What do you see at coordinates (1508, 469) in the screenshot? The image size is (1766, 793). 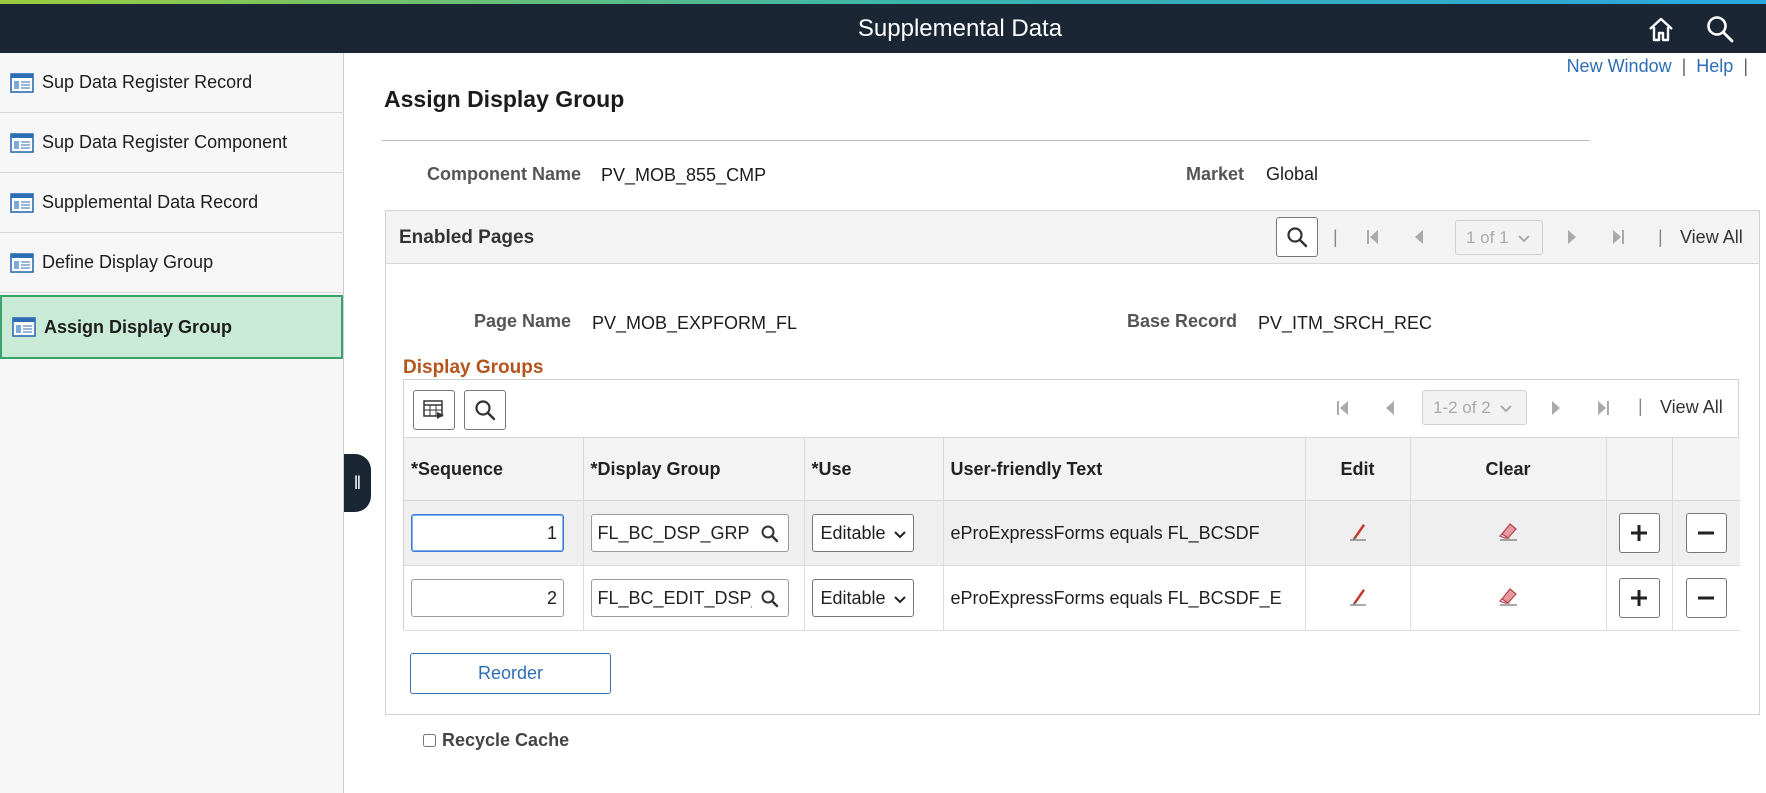 I see `column-header-clear: Clear` at bounding box center [1508, 469].